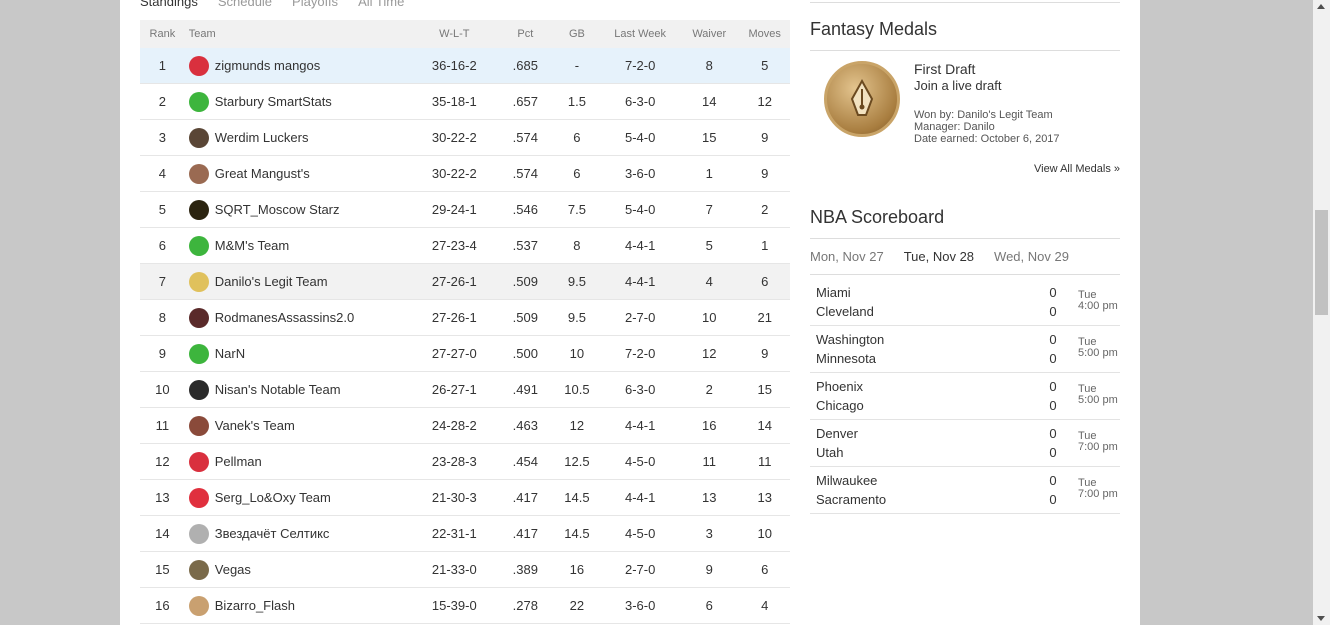 This screenshot has height=625, width=1330. I want to click on team-name-link: Vanek's Team, so click(255, 425).